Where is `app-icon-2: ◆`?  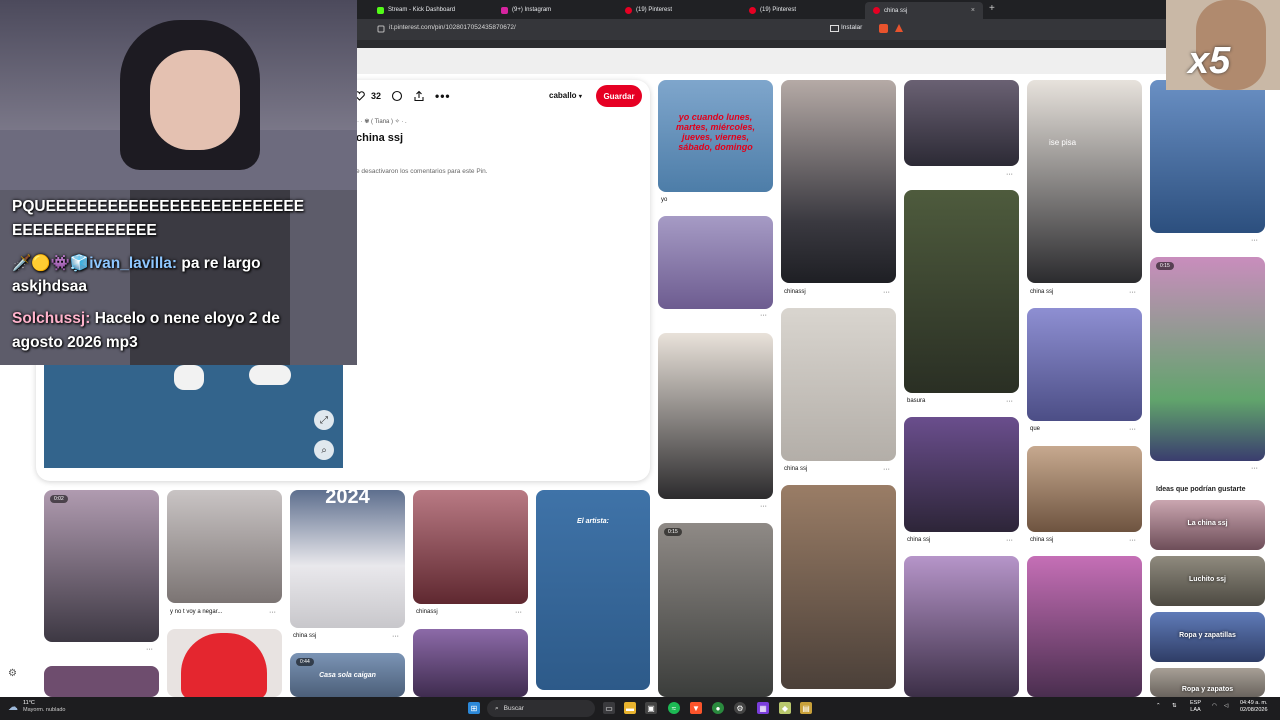 app-icon-2: ◆ is located at coordinates (785, 708).